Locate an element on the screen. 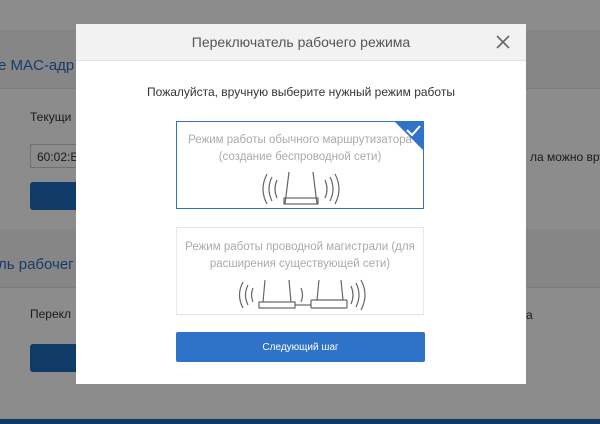 The height and width of the screenshot is (424, 600). close-icon is located at coordinates (503, 42).